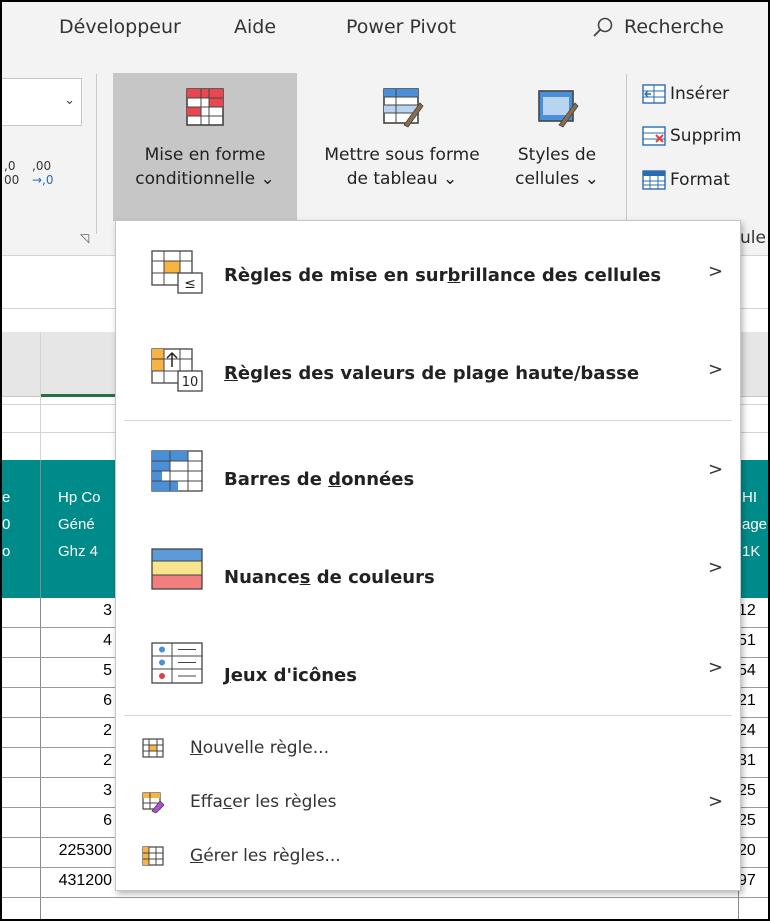  What do you see at coordinates (428, 803) in the screenshot?
I see `menu-item-clear-rules: Effacer les règles >` at bounding box center [428, 803].